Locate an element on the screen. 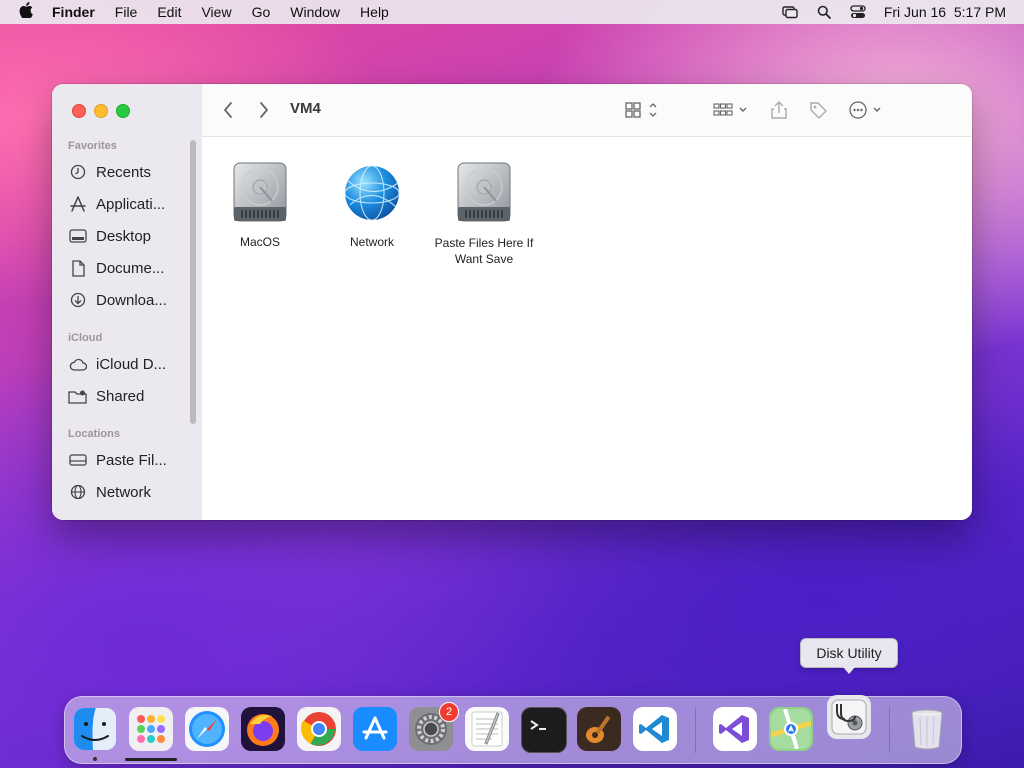 The width and height of the screenshot is (1024, 768). dock-visual-studio is located at coordinates (735, 729).